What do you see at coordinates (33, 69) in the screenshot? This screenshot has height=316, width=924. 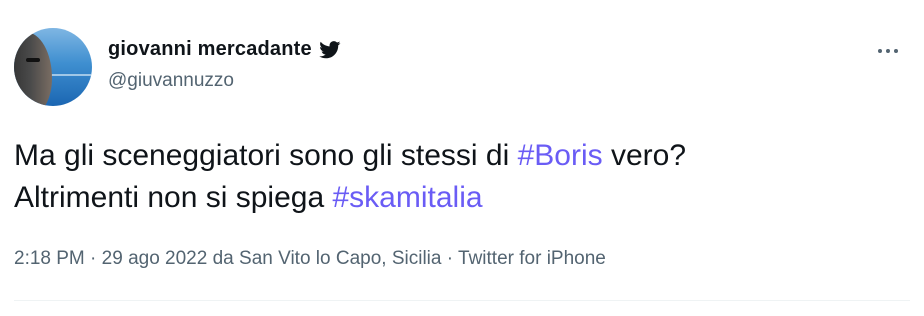 I see `avatar-face` at bounding box center [33, 69].